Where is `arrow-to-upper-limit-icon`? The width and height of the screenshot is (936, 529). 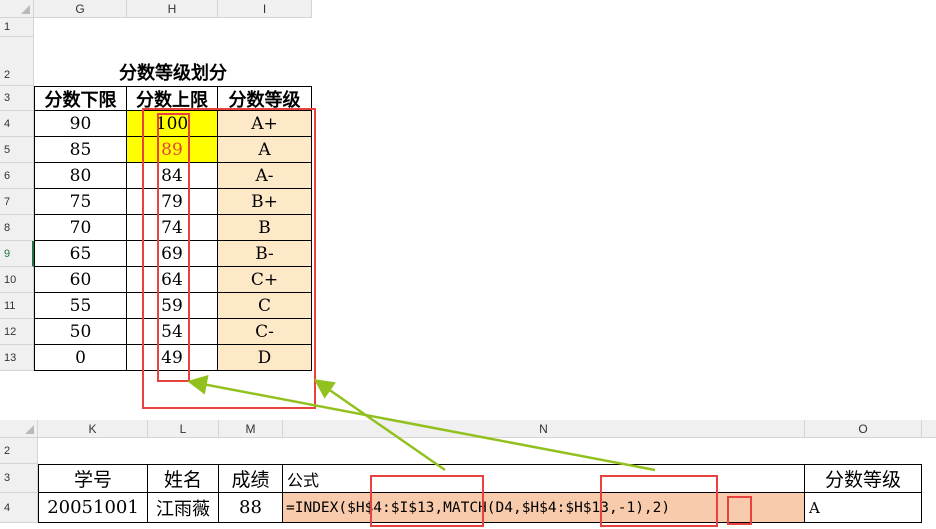 arrow-to-upper-limit-icon is located at coordinates (421, 423).